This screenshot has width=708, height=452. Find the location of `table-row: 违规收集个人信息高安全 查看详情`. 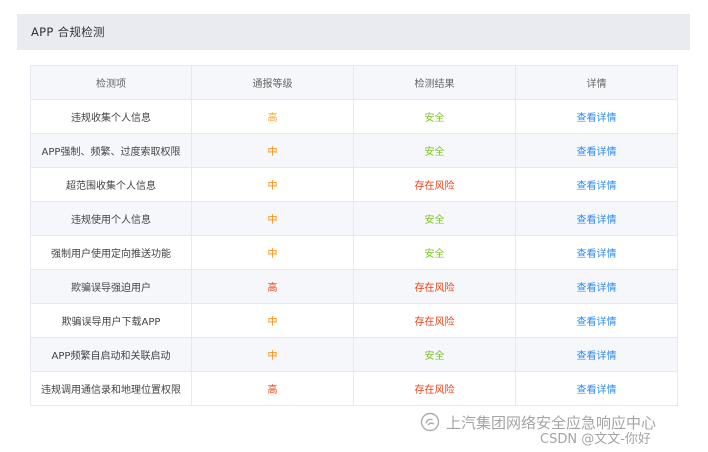

table-row: 违规收集个人信息高安全 查看详情 is located at coordinates (354, 116).